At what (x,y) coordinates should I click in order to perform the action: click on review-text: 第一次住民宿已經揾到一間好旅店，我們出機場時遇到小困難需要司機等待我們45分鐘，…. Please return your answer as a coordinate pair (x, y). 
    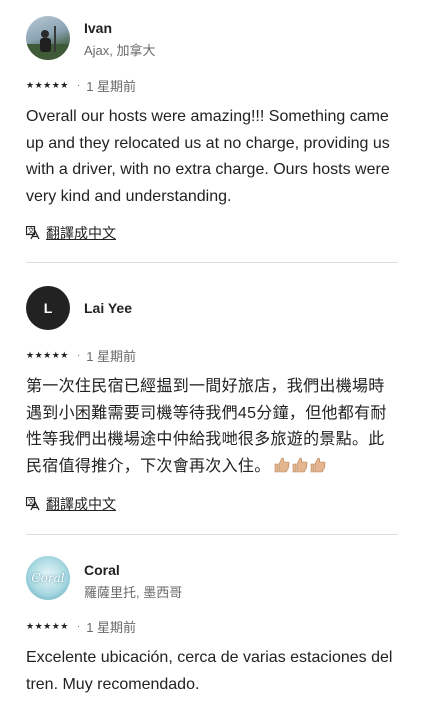
    Looking at the image, I should click on (212, 427).